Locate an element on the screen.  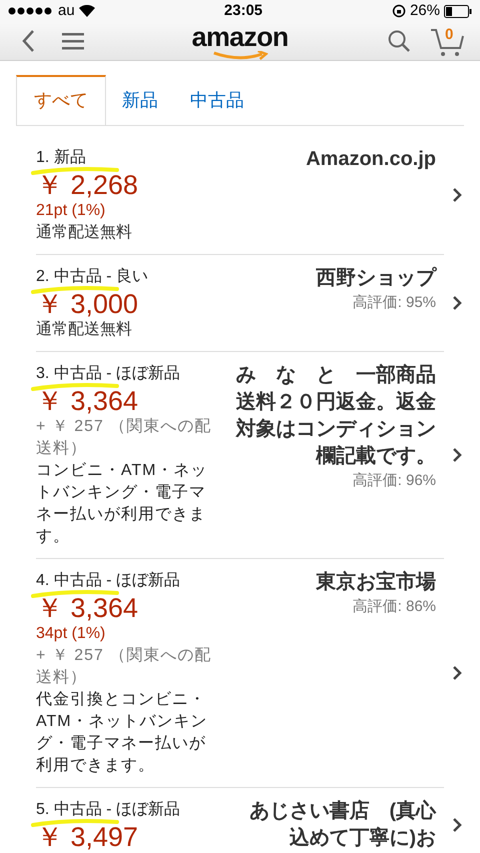
amazon-logo: amazon is located at coordinates (240, 41).